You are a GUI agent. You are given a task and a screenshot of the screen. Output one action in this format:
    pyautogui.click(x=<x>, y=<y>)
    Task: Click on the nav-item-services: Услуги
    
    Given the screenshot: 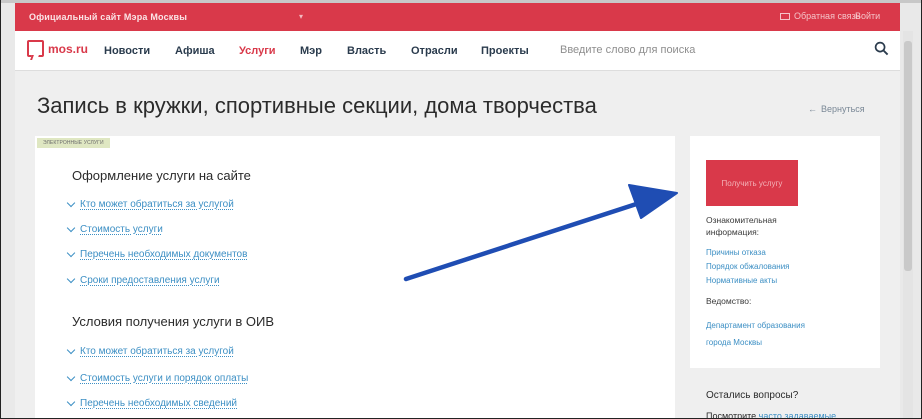 What is the action you would take?
    pyautogui.click(x=257, y=51)
    